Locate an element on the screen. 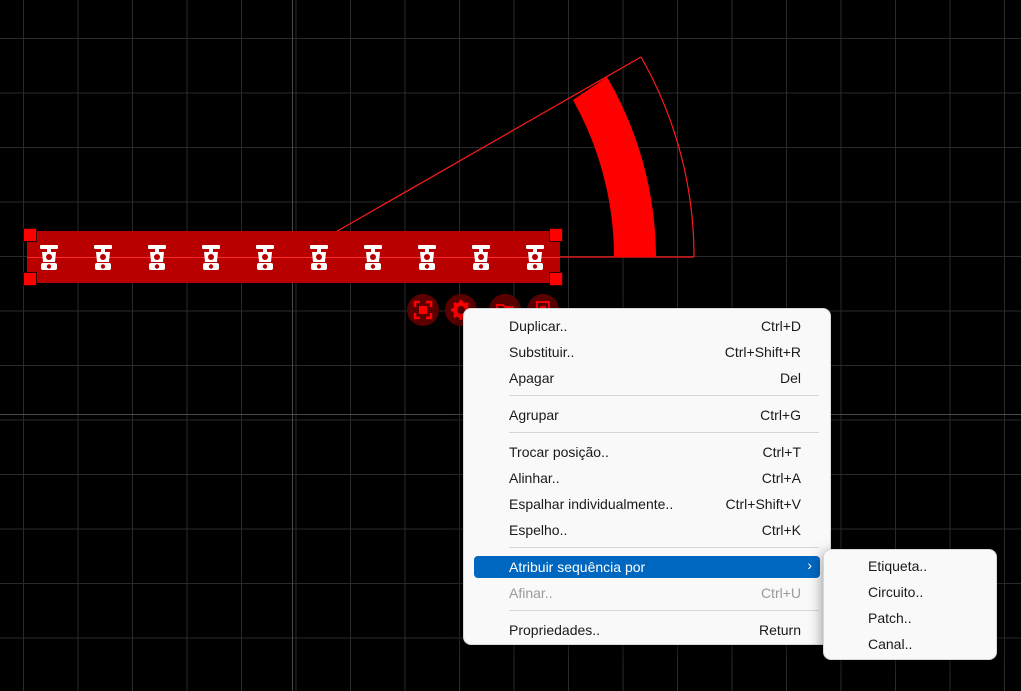 This screenshot has height=691, width=1021. menu-item-label: Agrupar is located at coordinates (534, 415).